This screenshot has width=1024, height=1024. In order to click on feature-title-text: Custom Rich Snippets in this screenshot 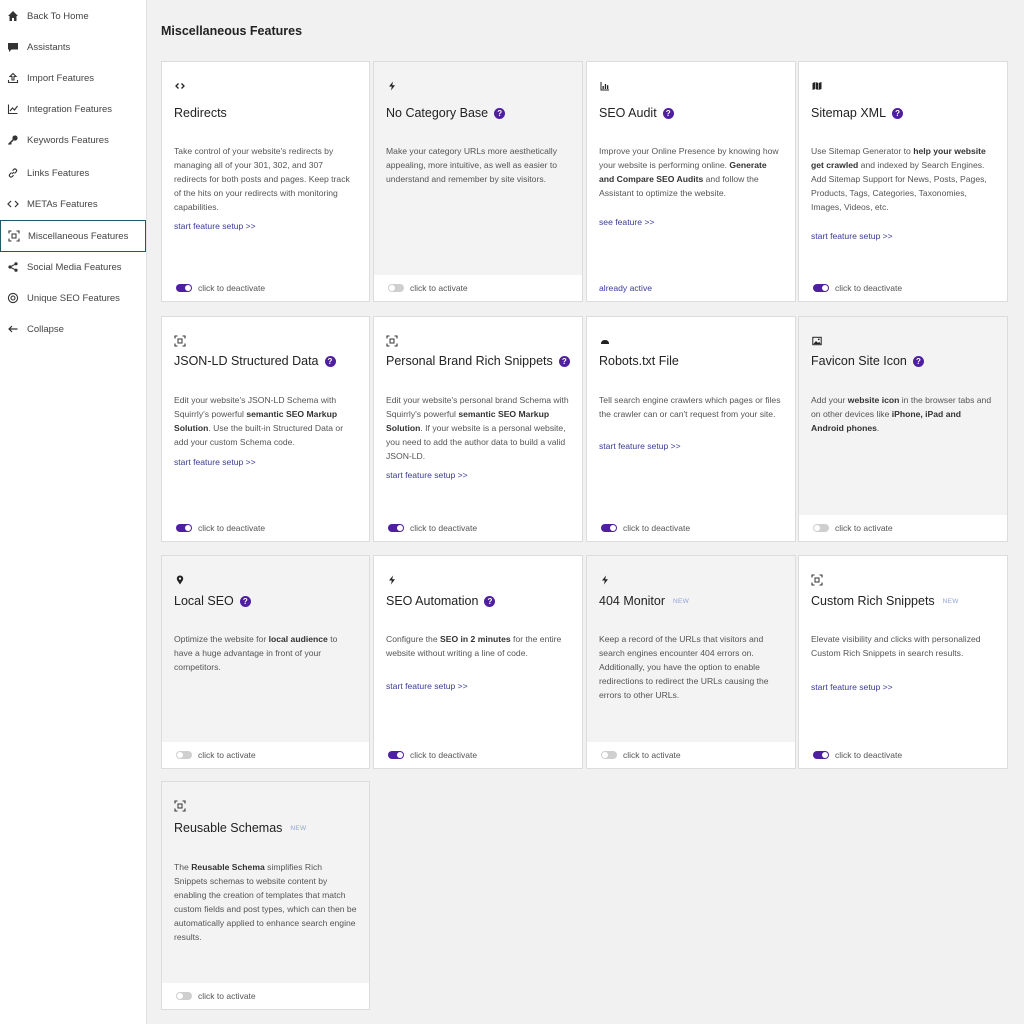, I will do `click(873, 601)`.